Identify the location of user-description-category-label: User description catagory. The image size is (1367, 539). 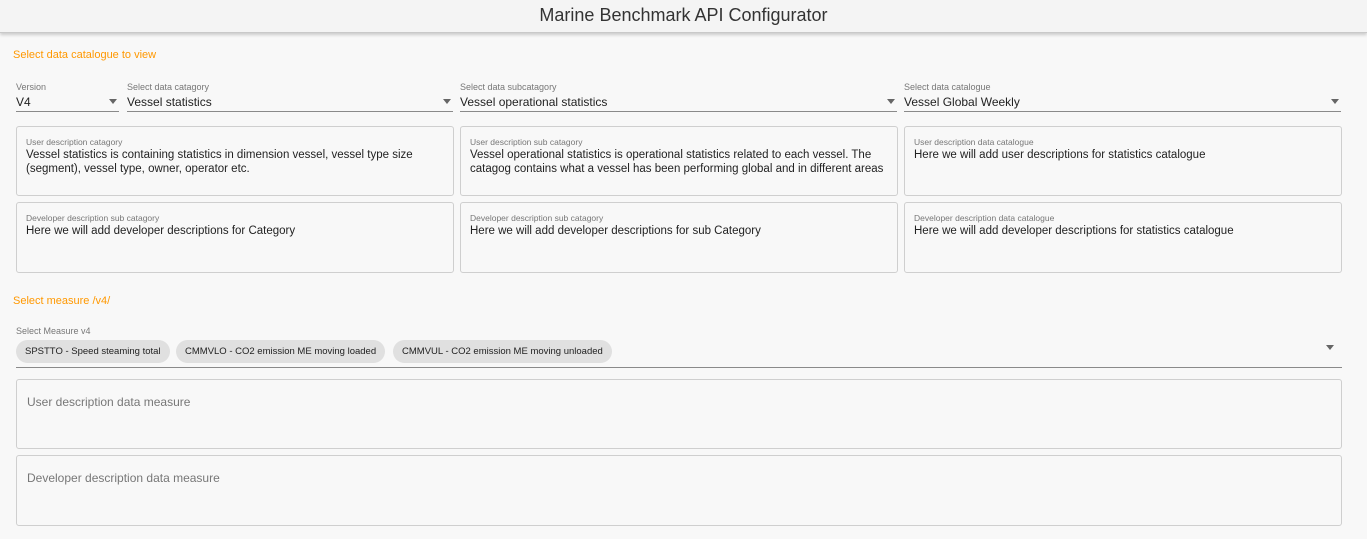
(74, 142).